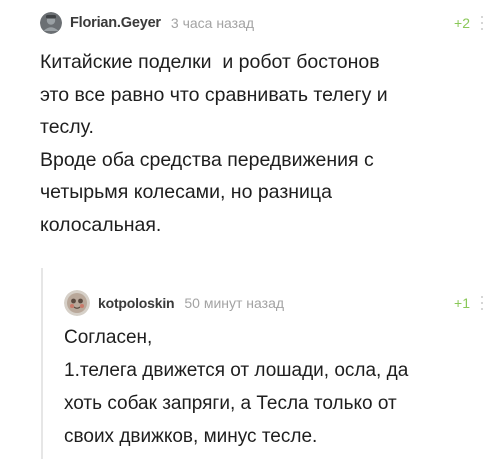 The height and width of the screenshot is (459, 500). Describe the element at coordinates (234, 303) in the screenshot. I see `comment-time: 50 минут назад` at that location.